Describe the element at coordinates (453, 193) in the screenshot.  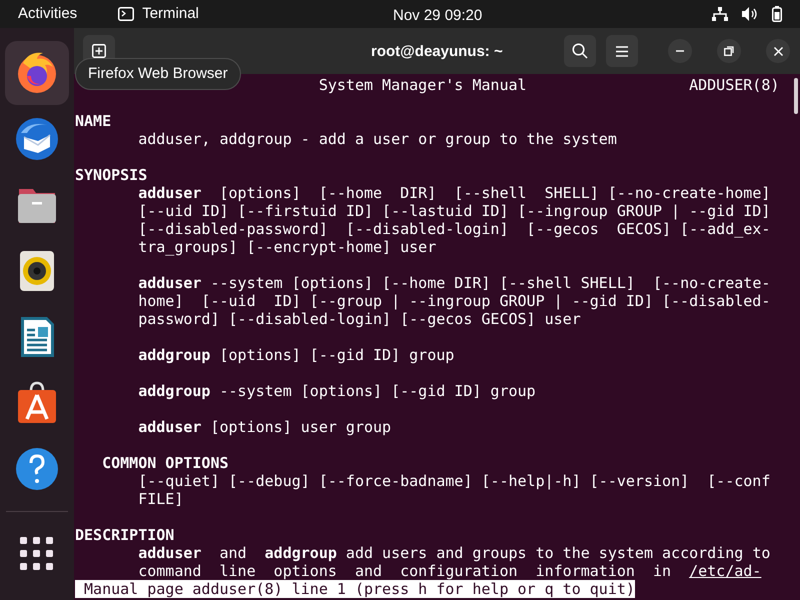
I see `terminal-line: adduser [options] [--home DIR] [--shell SHELL] [--no-create-home]` at that location.